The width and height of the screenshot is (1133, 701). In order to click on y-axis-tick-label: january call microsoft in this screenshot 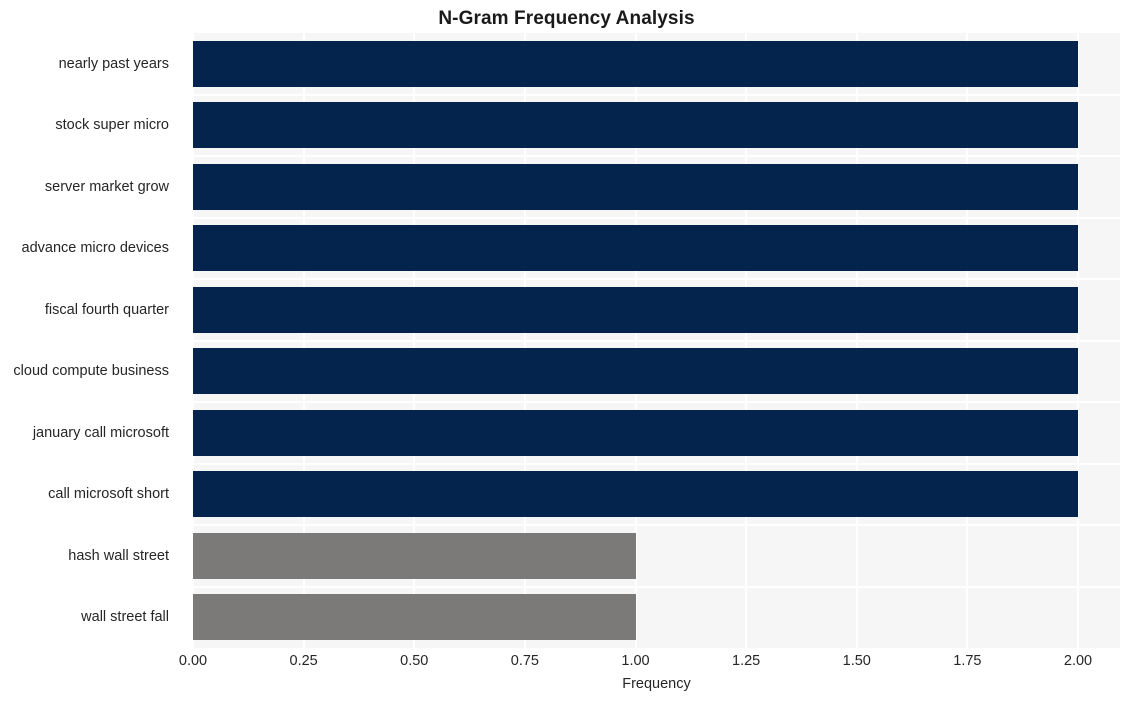, I will do `click(100, 432)`.